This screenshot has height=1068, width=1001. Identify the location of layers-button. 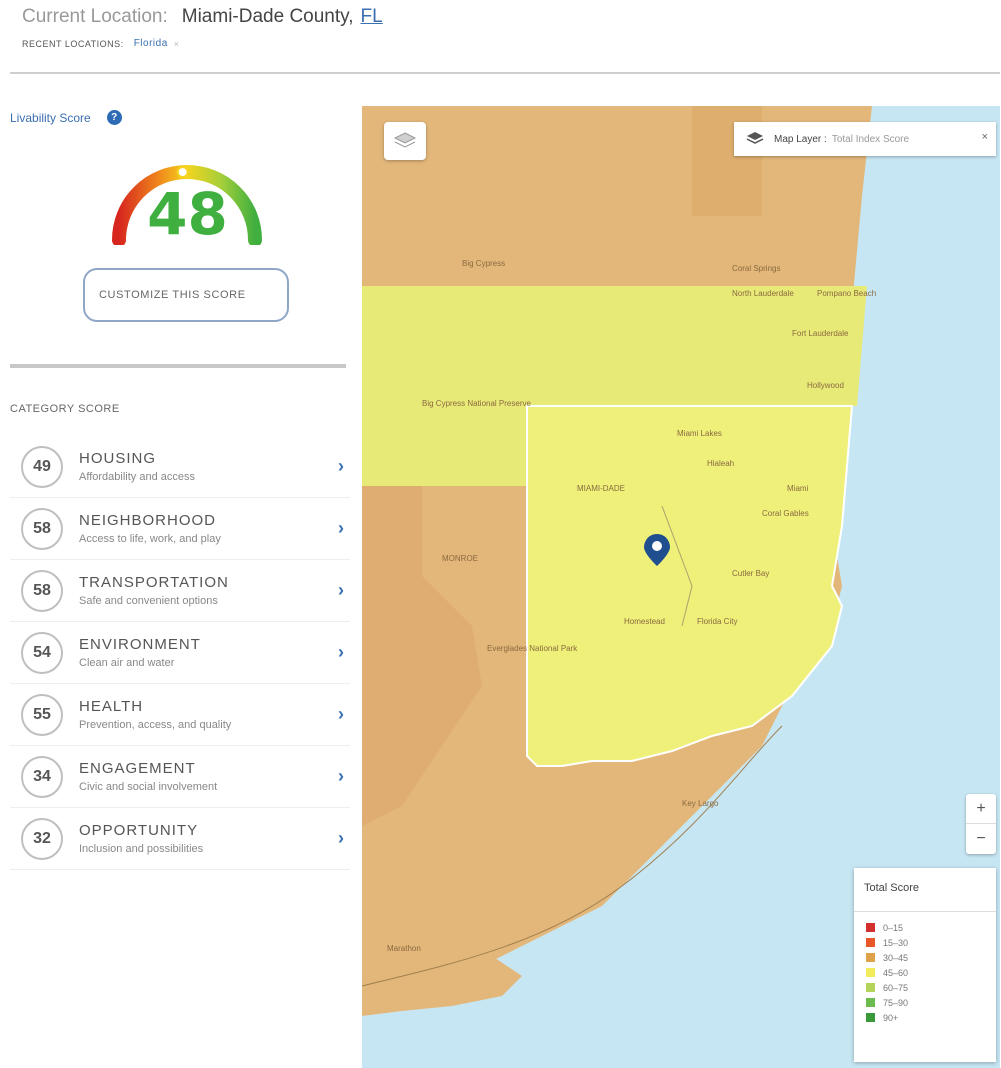
(405, 141).